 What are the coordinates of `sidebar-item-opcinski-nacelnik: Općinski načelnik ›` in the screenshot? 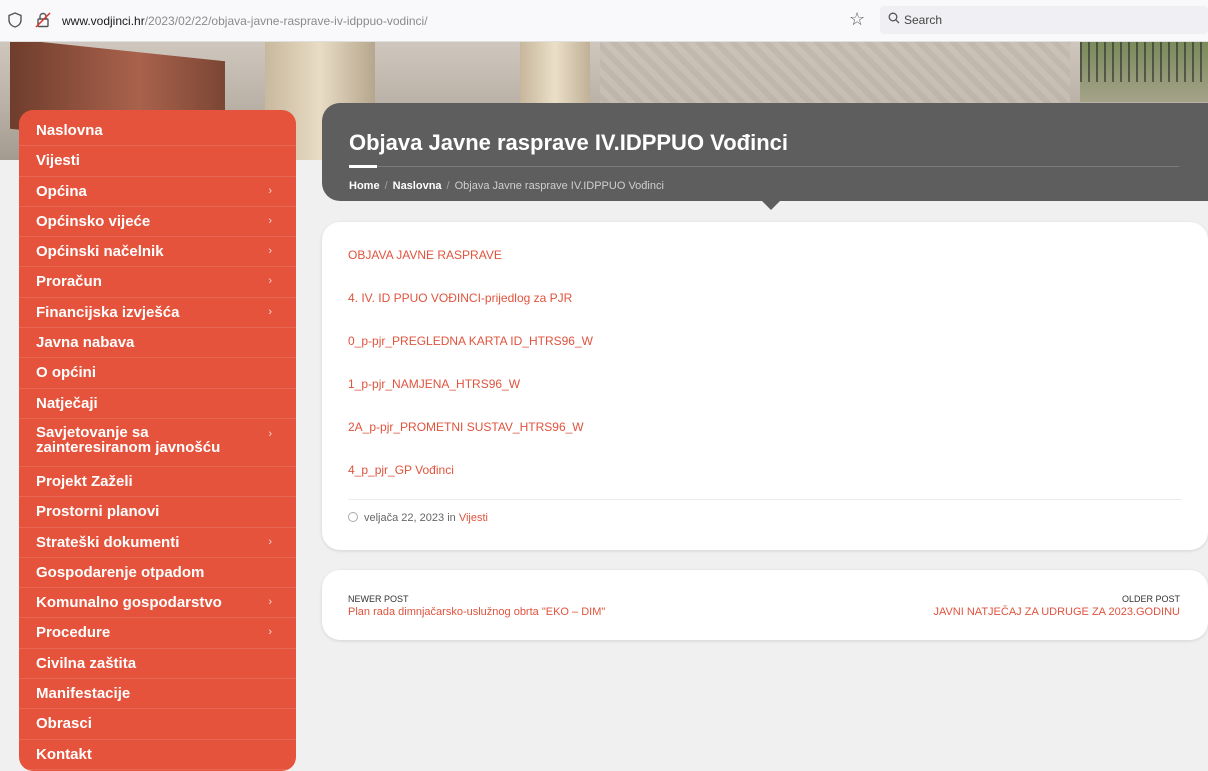 It's located at (157, 252).